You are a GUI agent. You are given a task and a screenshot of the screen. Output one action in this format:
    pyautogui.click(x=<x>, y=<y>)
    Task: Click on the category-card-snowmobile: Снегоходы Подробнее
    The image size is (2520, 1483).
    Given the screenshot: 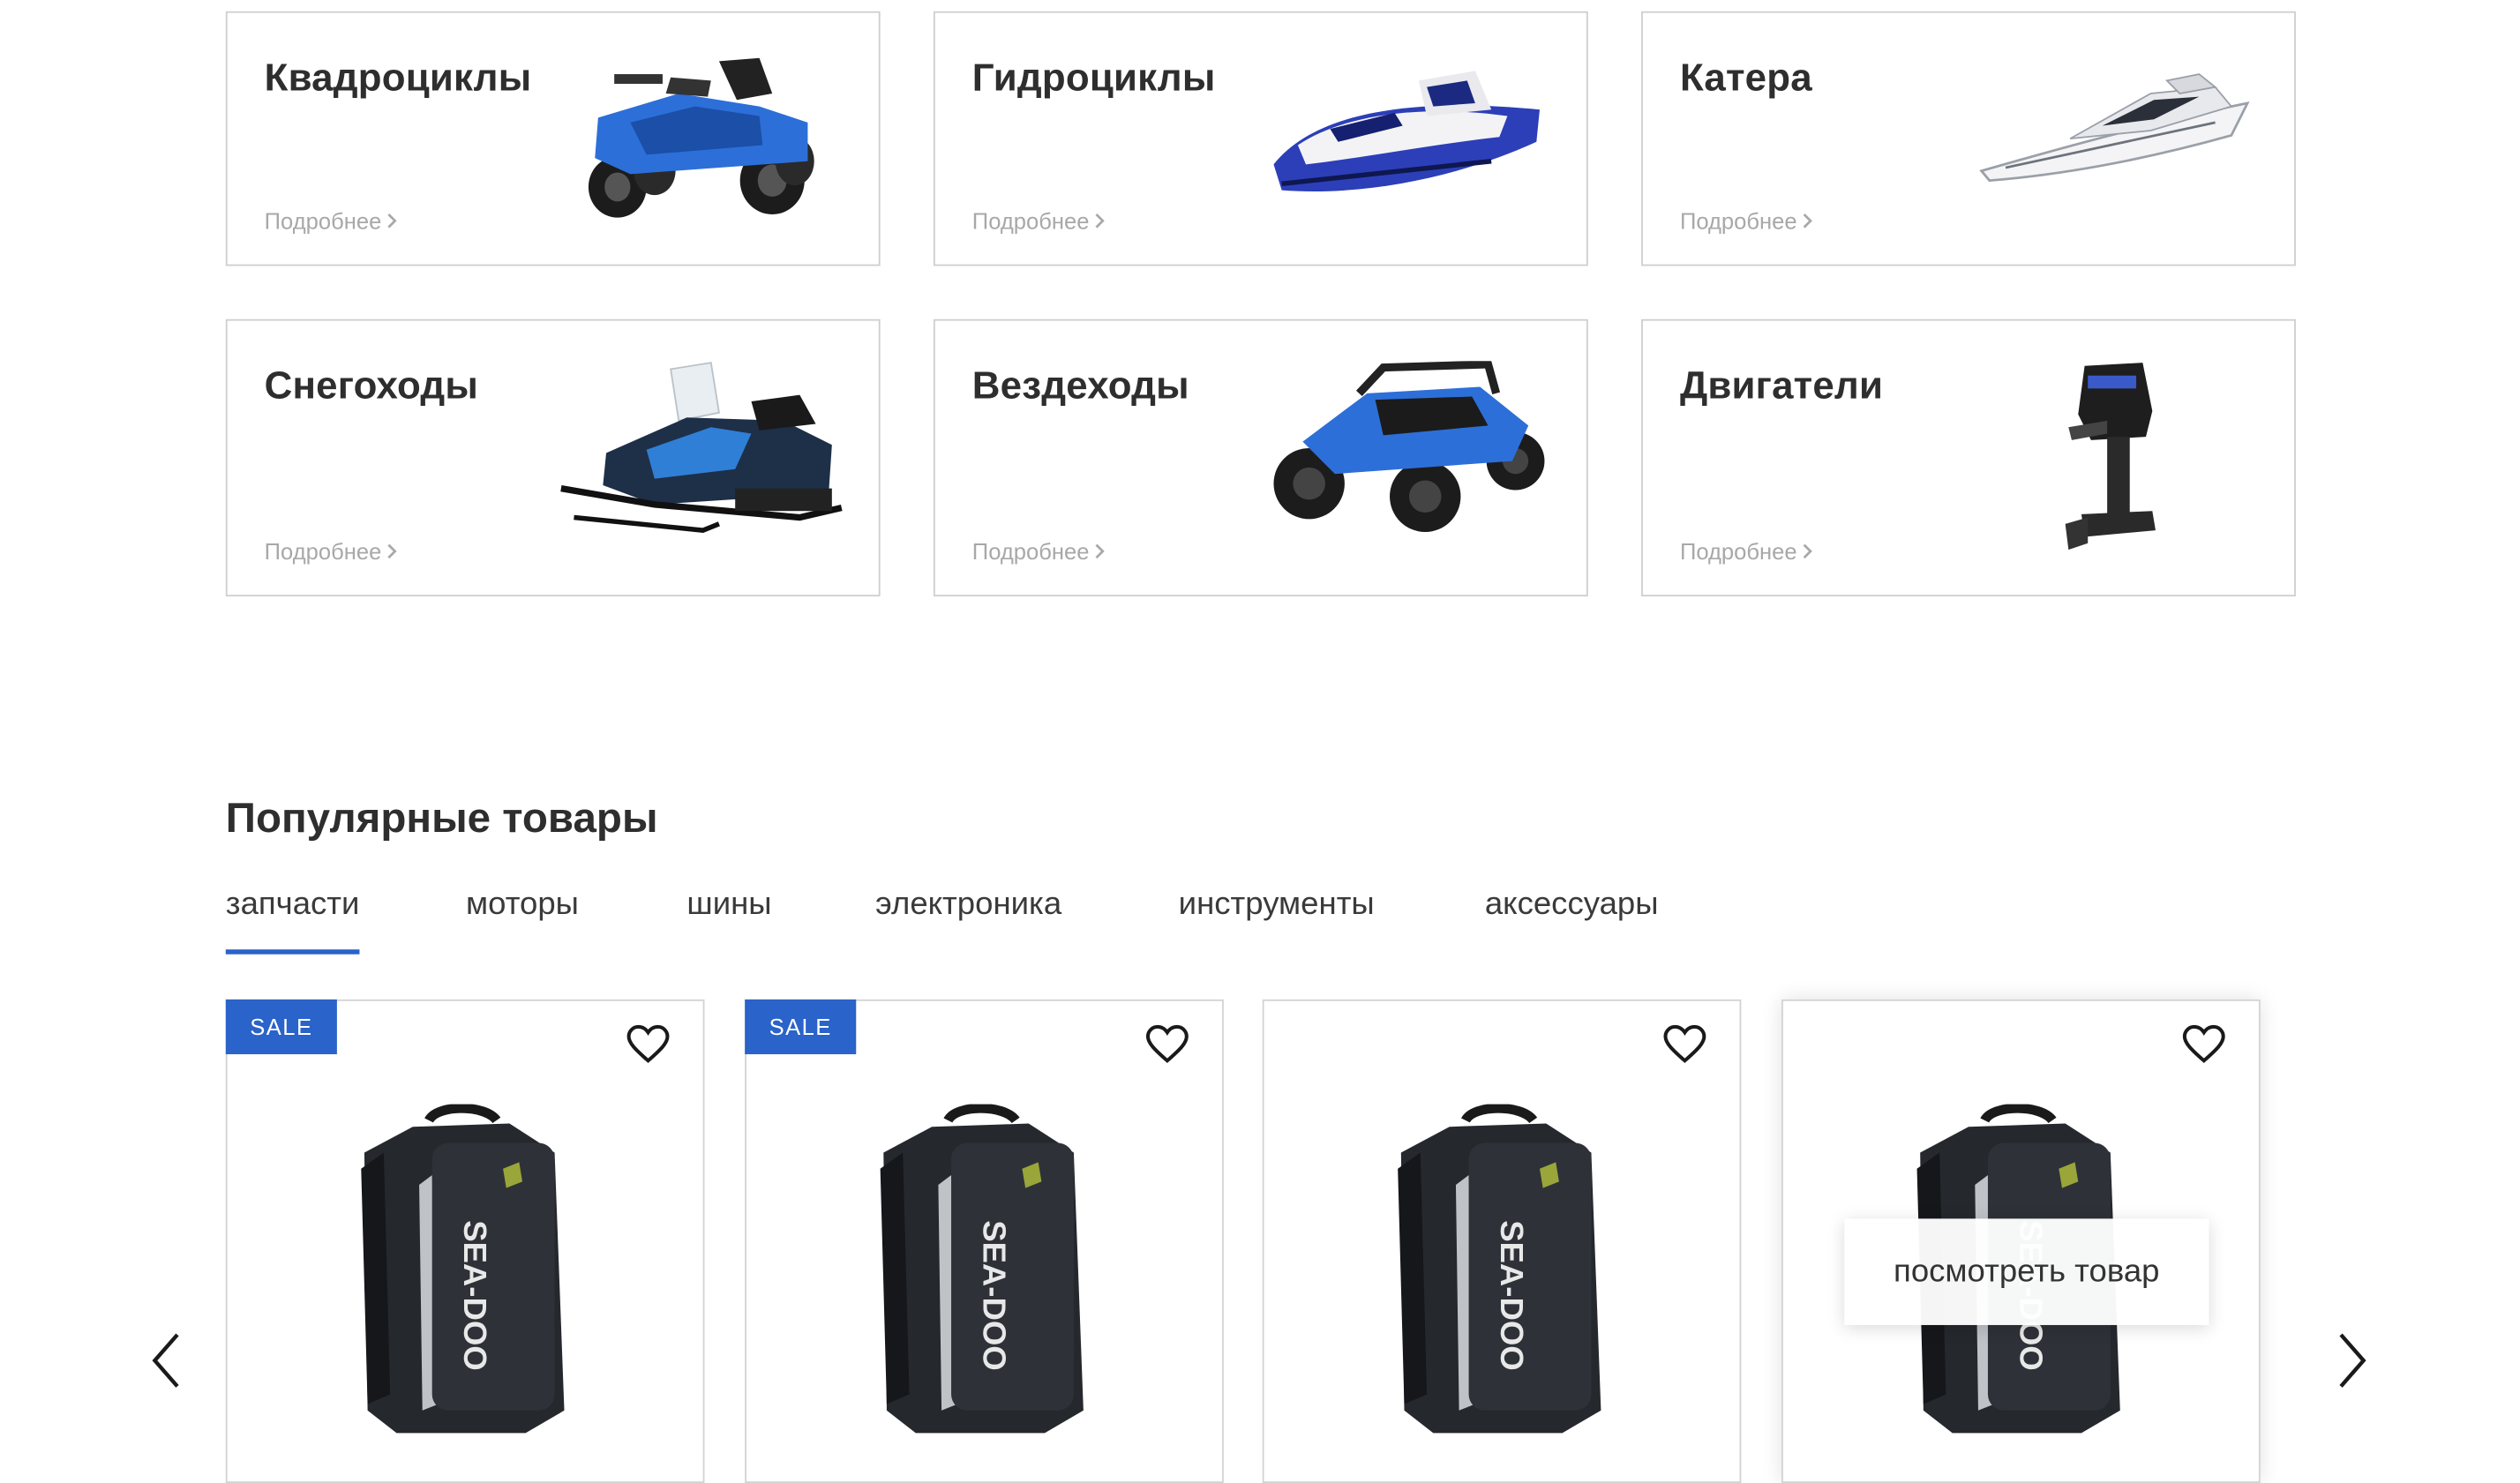 What is the action you would take?
    pyautogui.click(x=553, y=457)
    